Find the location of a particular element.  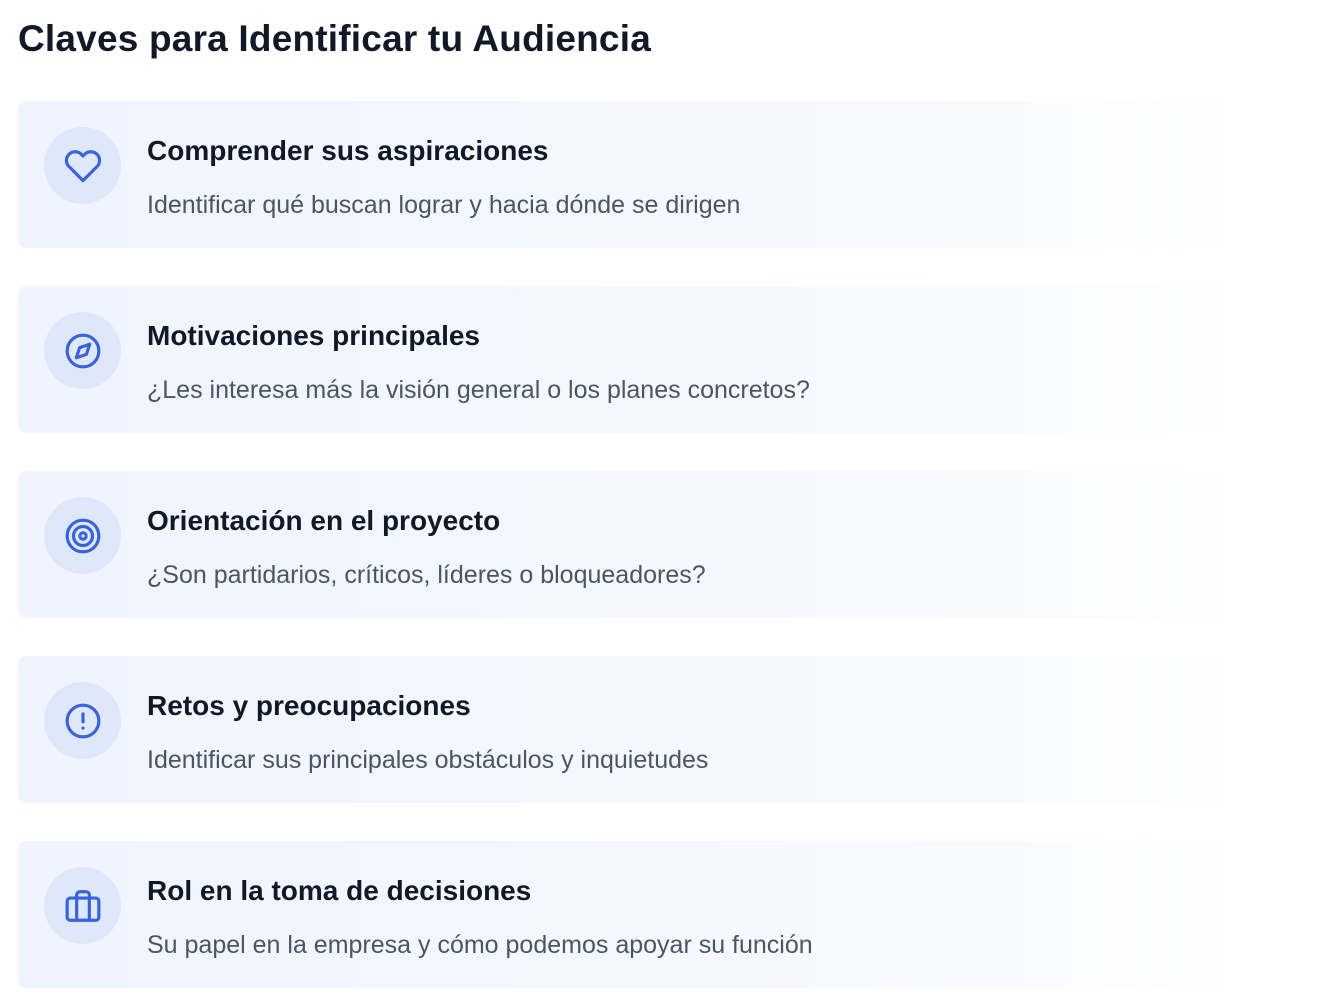

card-title: Rol en la toma de decisiones is located at coordinates (339, 890).